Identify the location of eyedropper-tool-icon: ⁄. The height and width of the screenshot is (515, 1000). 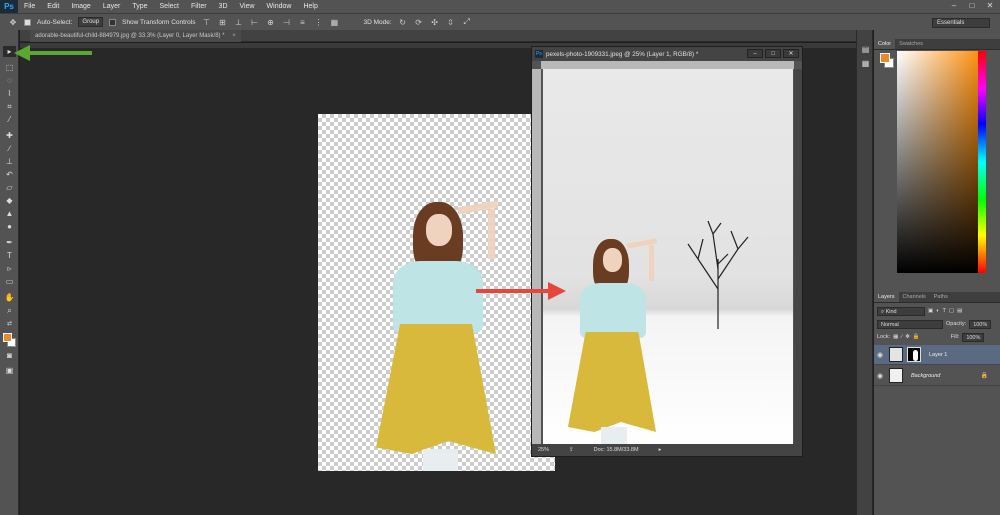
(9, 119).